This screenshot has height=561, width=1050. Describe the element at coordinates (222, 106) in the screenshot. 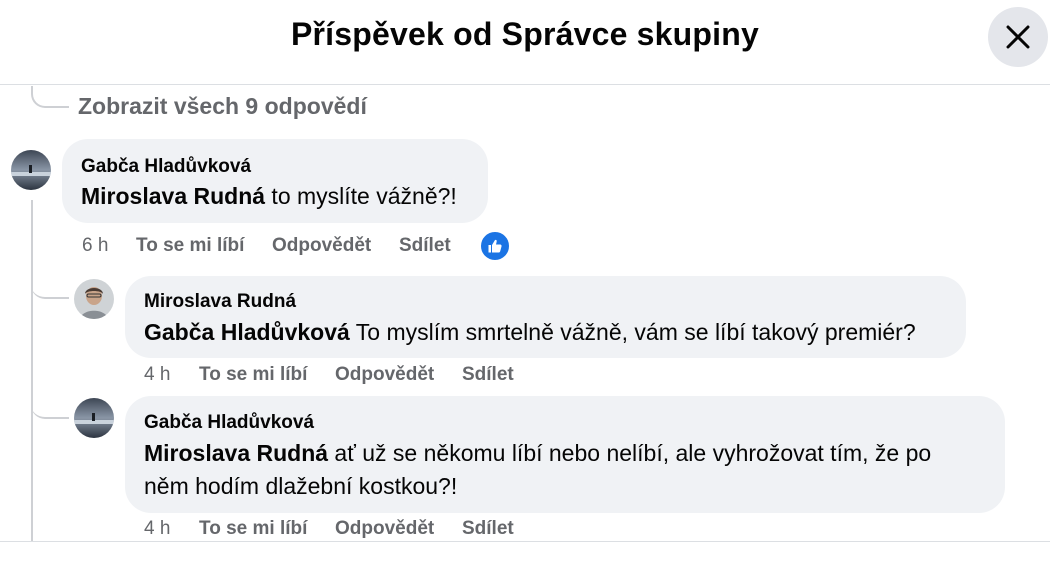

I see `view-all-replies-link: Zobrazit všech 9 odpovědí` at that location.